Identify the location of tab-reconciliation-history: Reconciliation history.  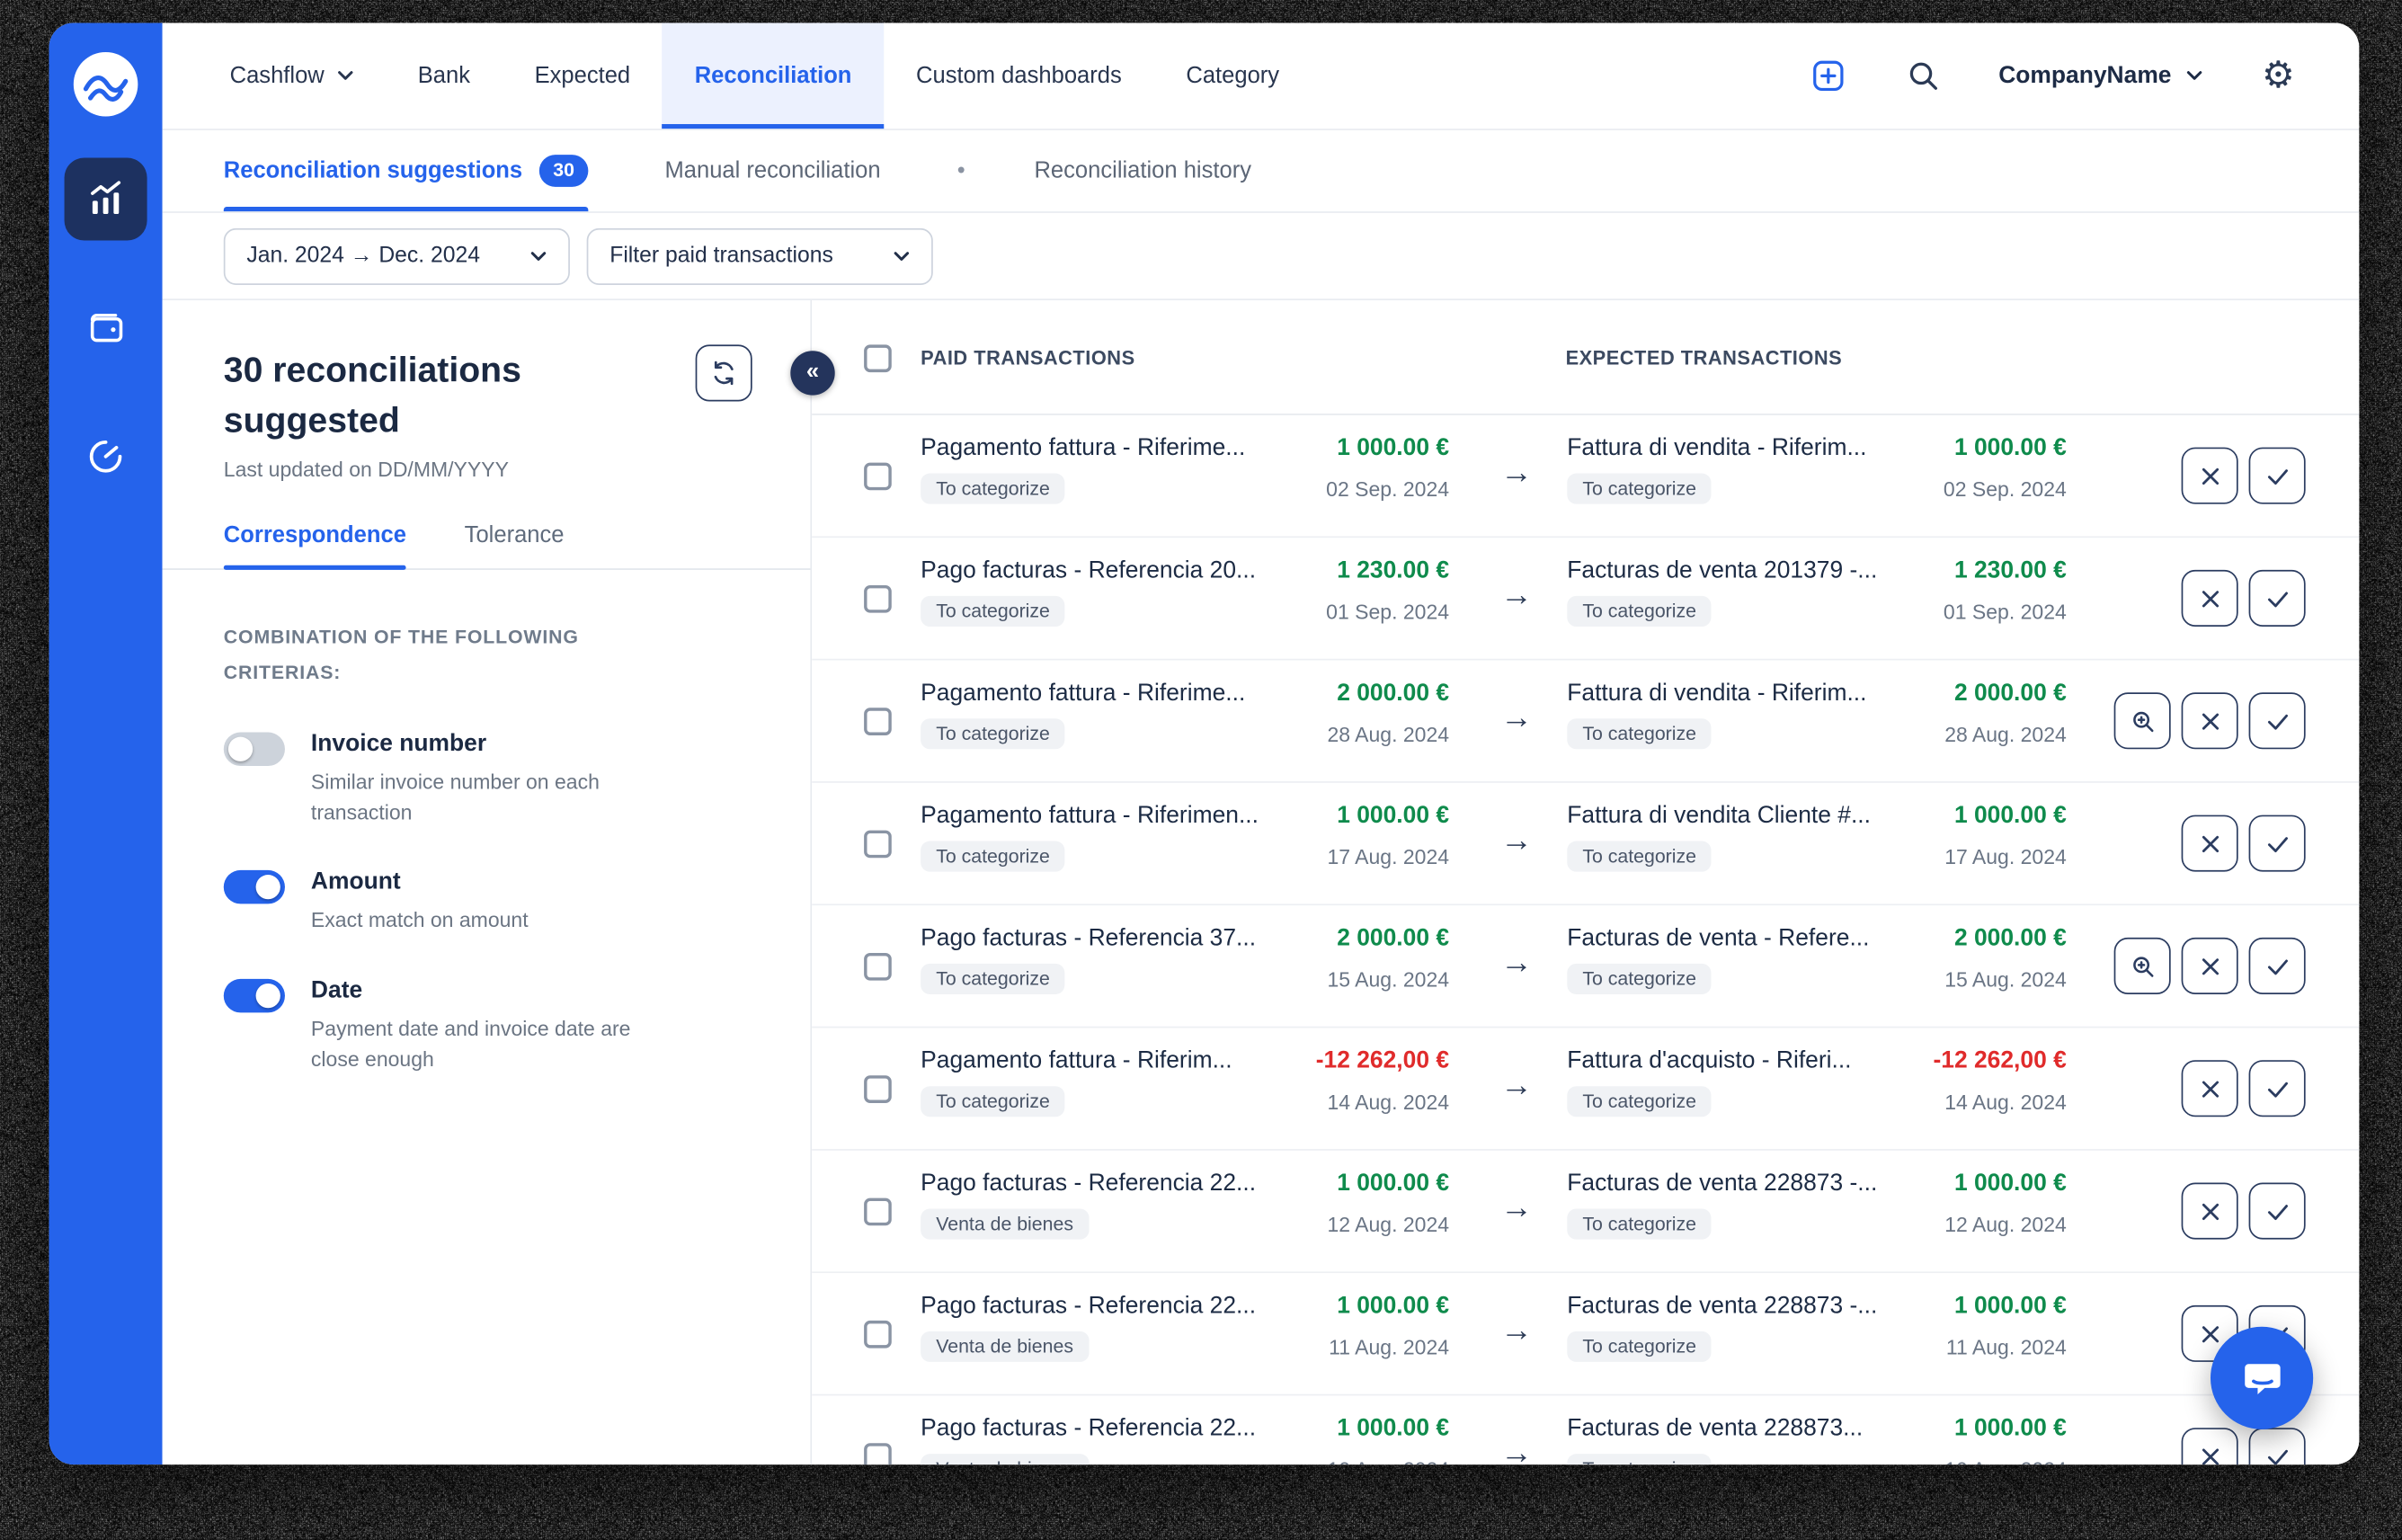
(1142, 170).